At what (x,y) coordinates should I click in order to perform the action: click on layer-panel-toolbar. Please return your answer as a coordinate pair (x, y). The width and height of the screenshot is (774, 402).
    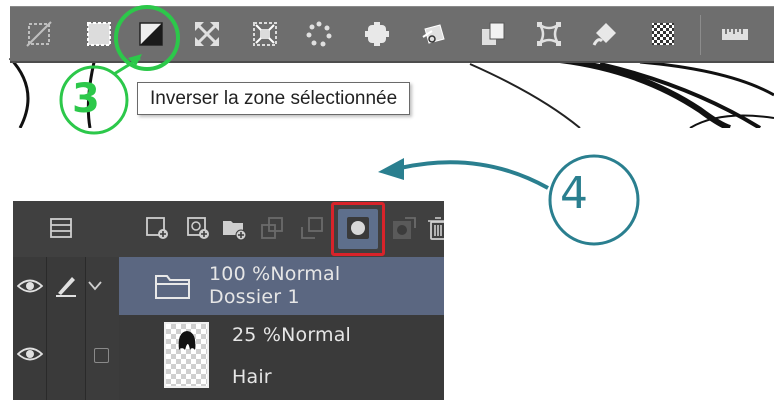
    Looking at the image, I should click on (228, 229).